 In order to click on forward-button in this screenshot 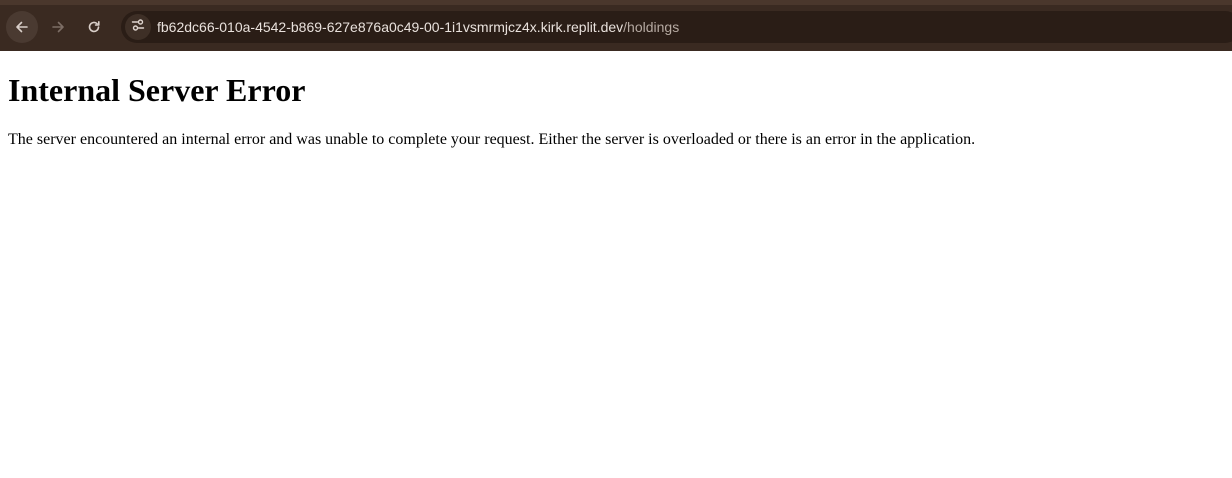, I will do `click(58, 27)`.